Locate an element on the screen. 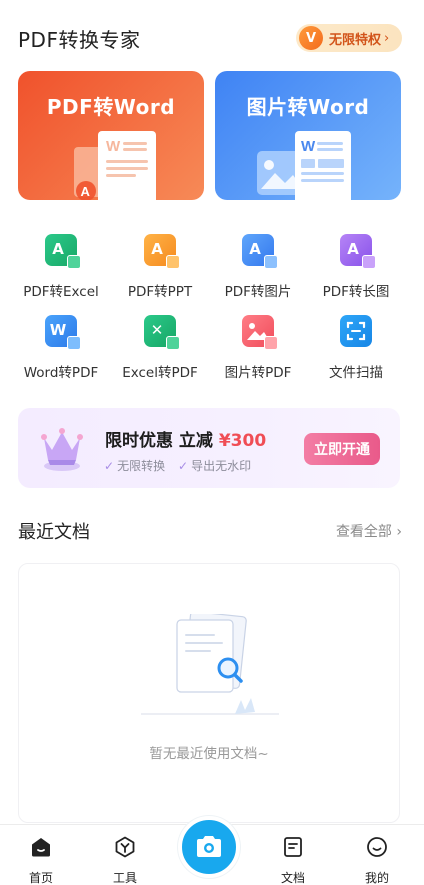 The height and width of the screenshot is (885, 424). view-all-link: 查看全部 › is located at coordinates (369, 531).